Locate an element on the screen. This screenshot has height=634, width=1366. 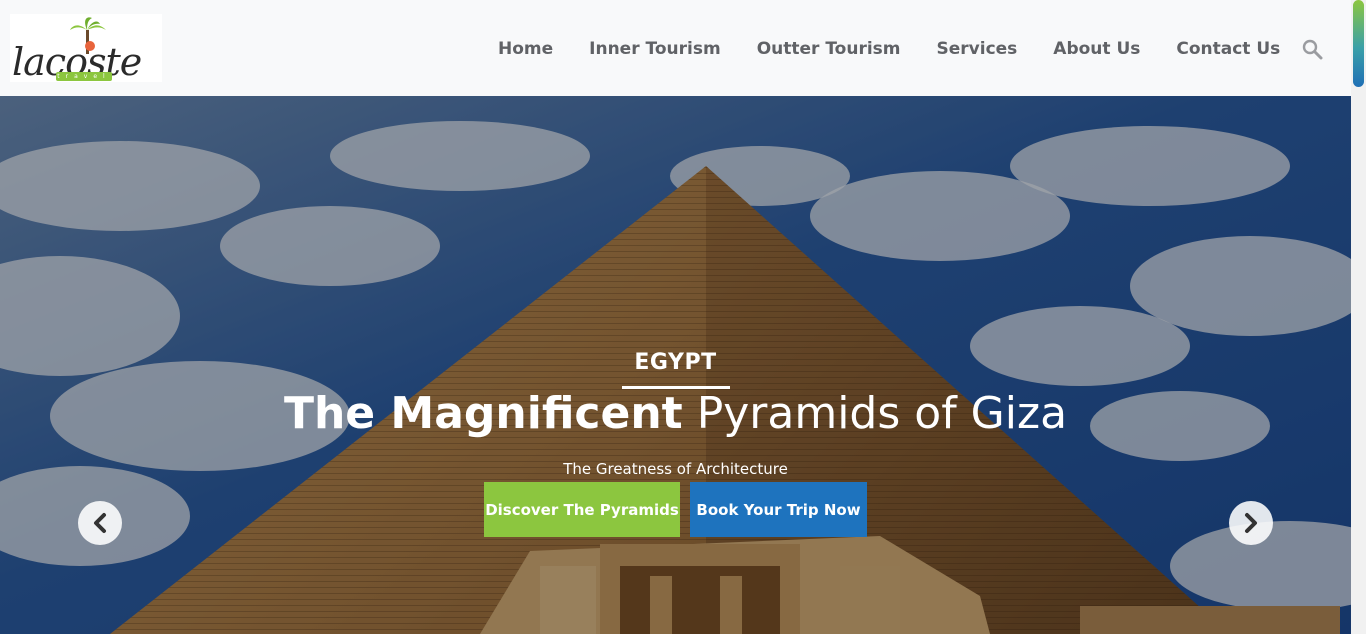
discover-pyramids-button: Discover The Pyramids is located at coordinates (582, 509).